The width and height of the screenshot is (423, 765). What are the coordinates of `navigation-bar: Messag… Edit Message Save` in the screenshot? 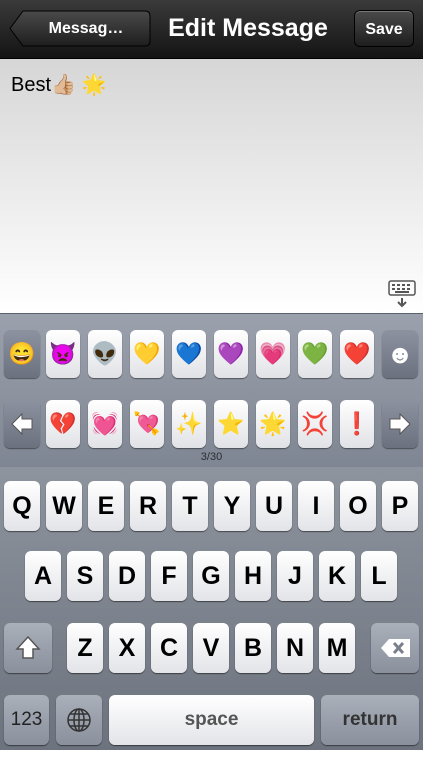 It's located at (211, 29).